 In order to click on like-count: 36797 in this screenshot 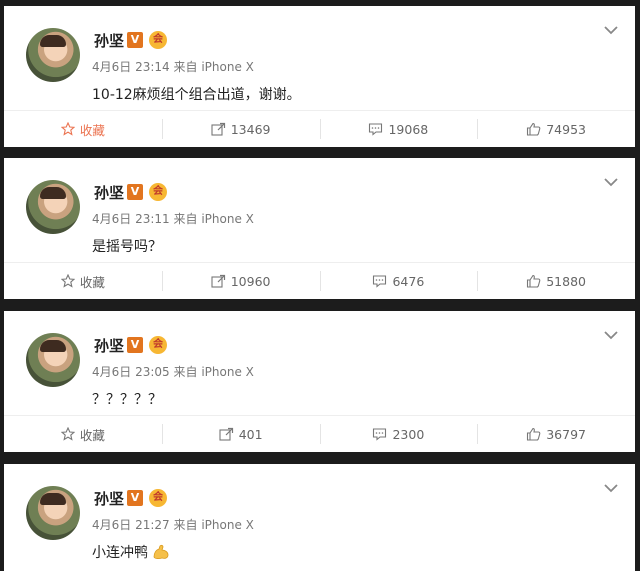, I will do `click(566, 434)`.